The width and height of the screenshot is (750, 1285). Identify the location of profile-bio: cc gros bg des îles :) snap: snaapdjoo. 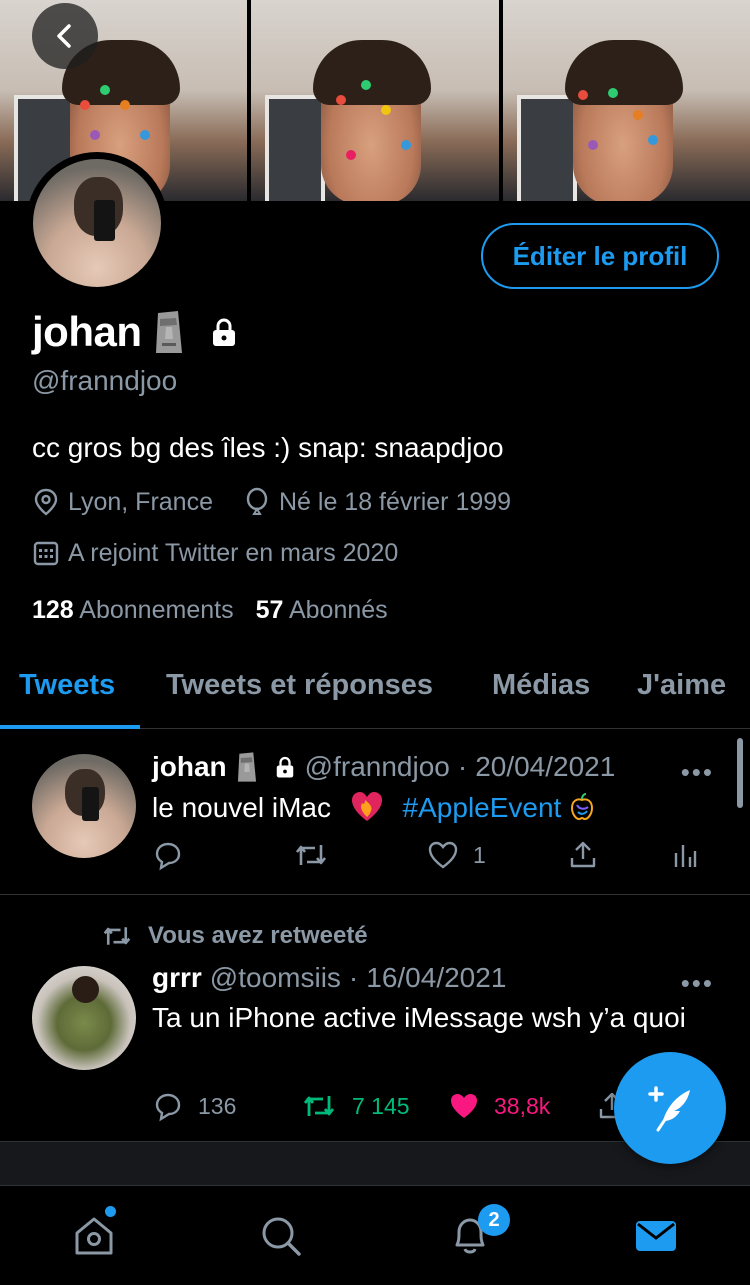
(268, 447).